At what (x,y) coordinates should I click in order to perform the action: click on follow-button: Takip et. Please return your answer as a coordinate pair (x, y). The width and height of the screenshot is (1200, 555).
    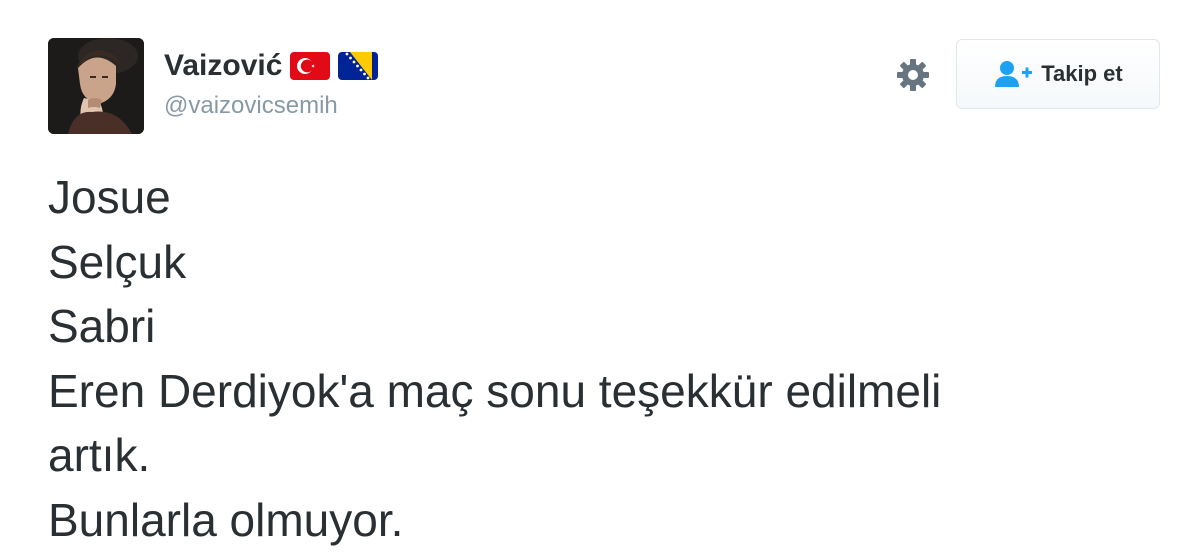
    Looking at the image, I should click on (1058, 74).